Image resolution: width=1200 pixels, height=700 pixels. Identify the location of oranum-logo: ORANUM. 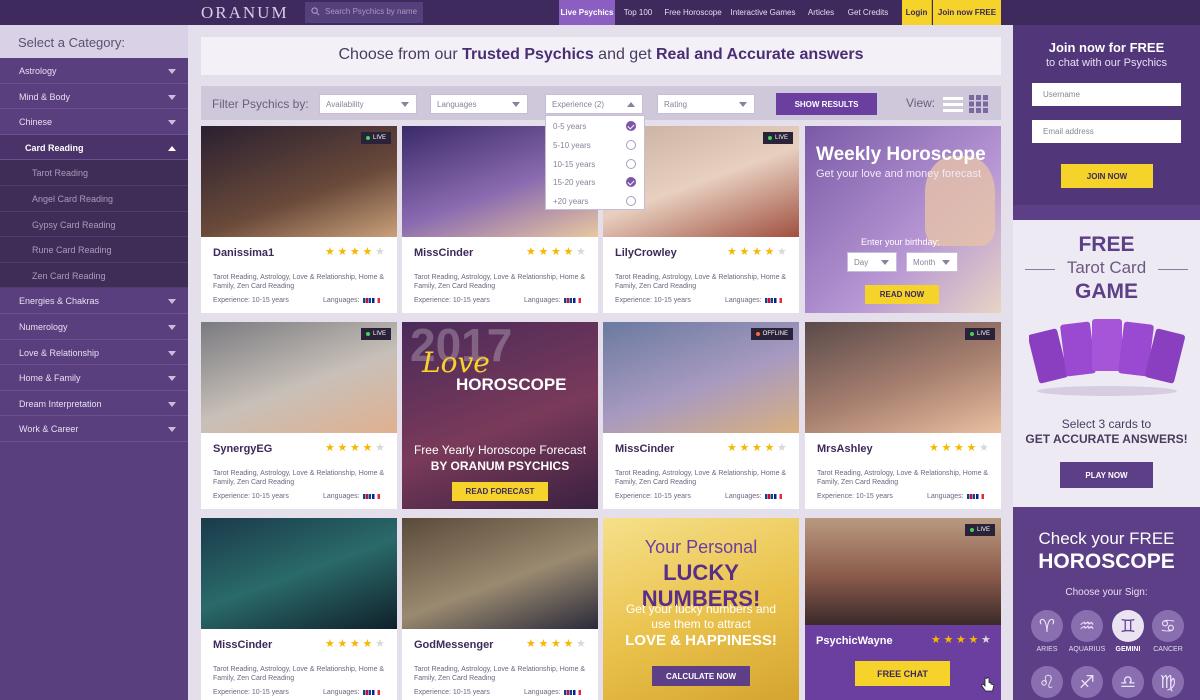
(245, 13).